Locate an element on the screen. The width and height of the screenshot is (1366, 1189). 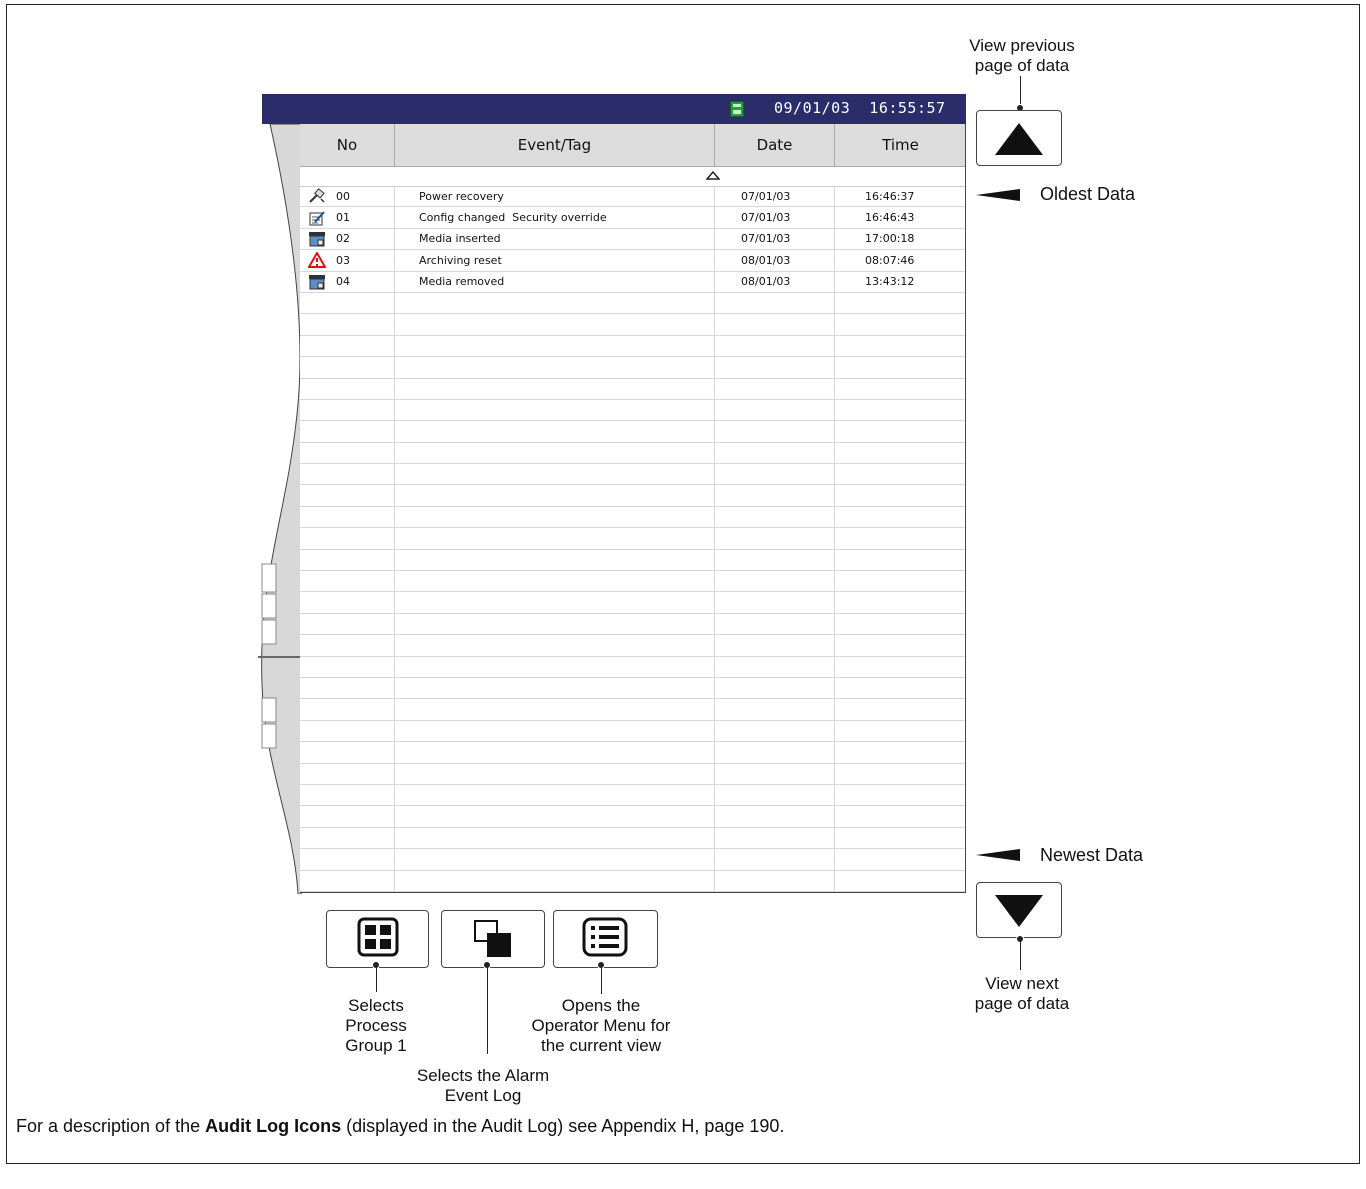
warning-icon is located at coordinates (317, 260).